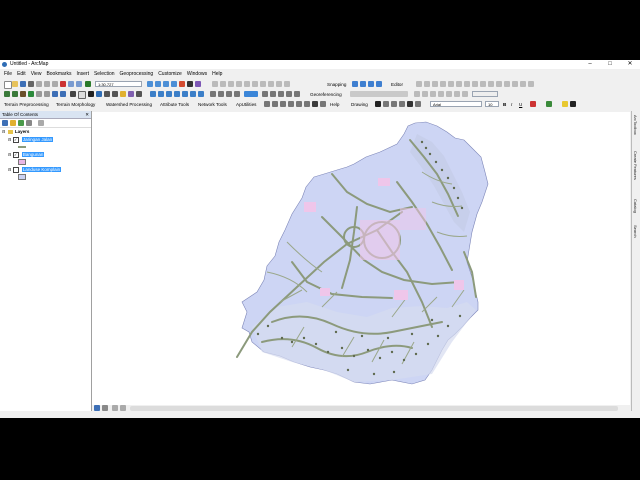 The height and width of the screenshot is (480, 640). What do you see at coordinates (139, 94) in the screenshot?
I see `time-slider-icon` at bounding box center [139, 94].